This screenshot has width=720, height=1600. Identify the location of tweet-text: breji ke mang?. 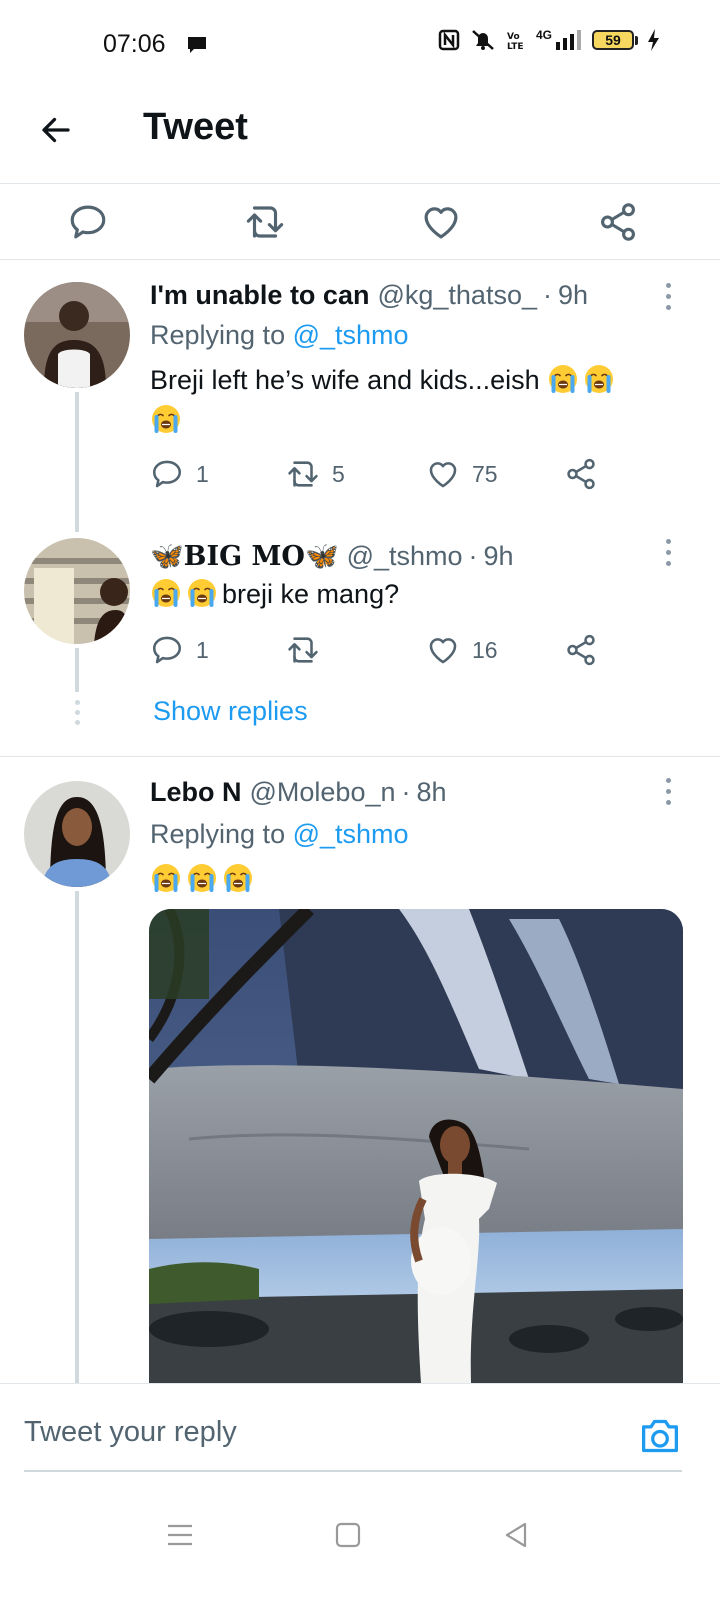
(410, 594).